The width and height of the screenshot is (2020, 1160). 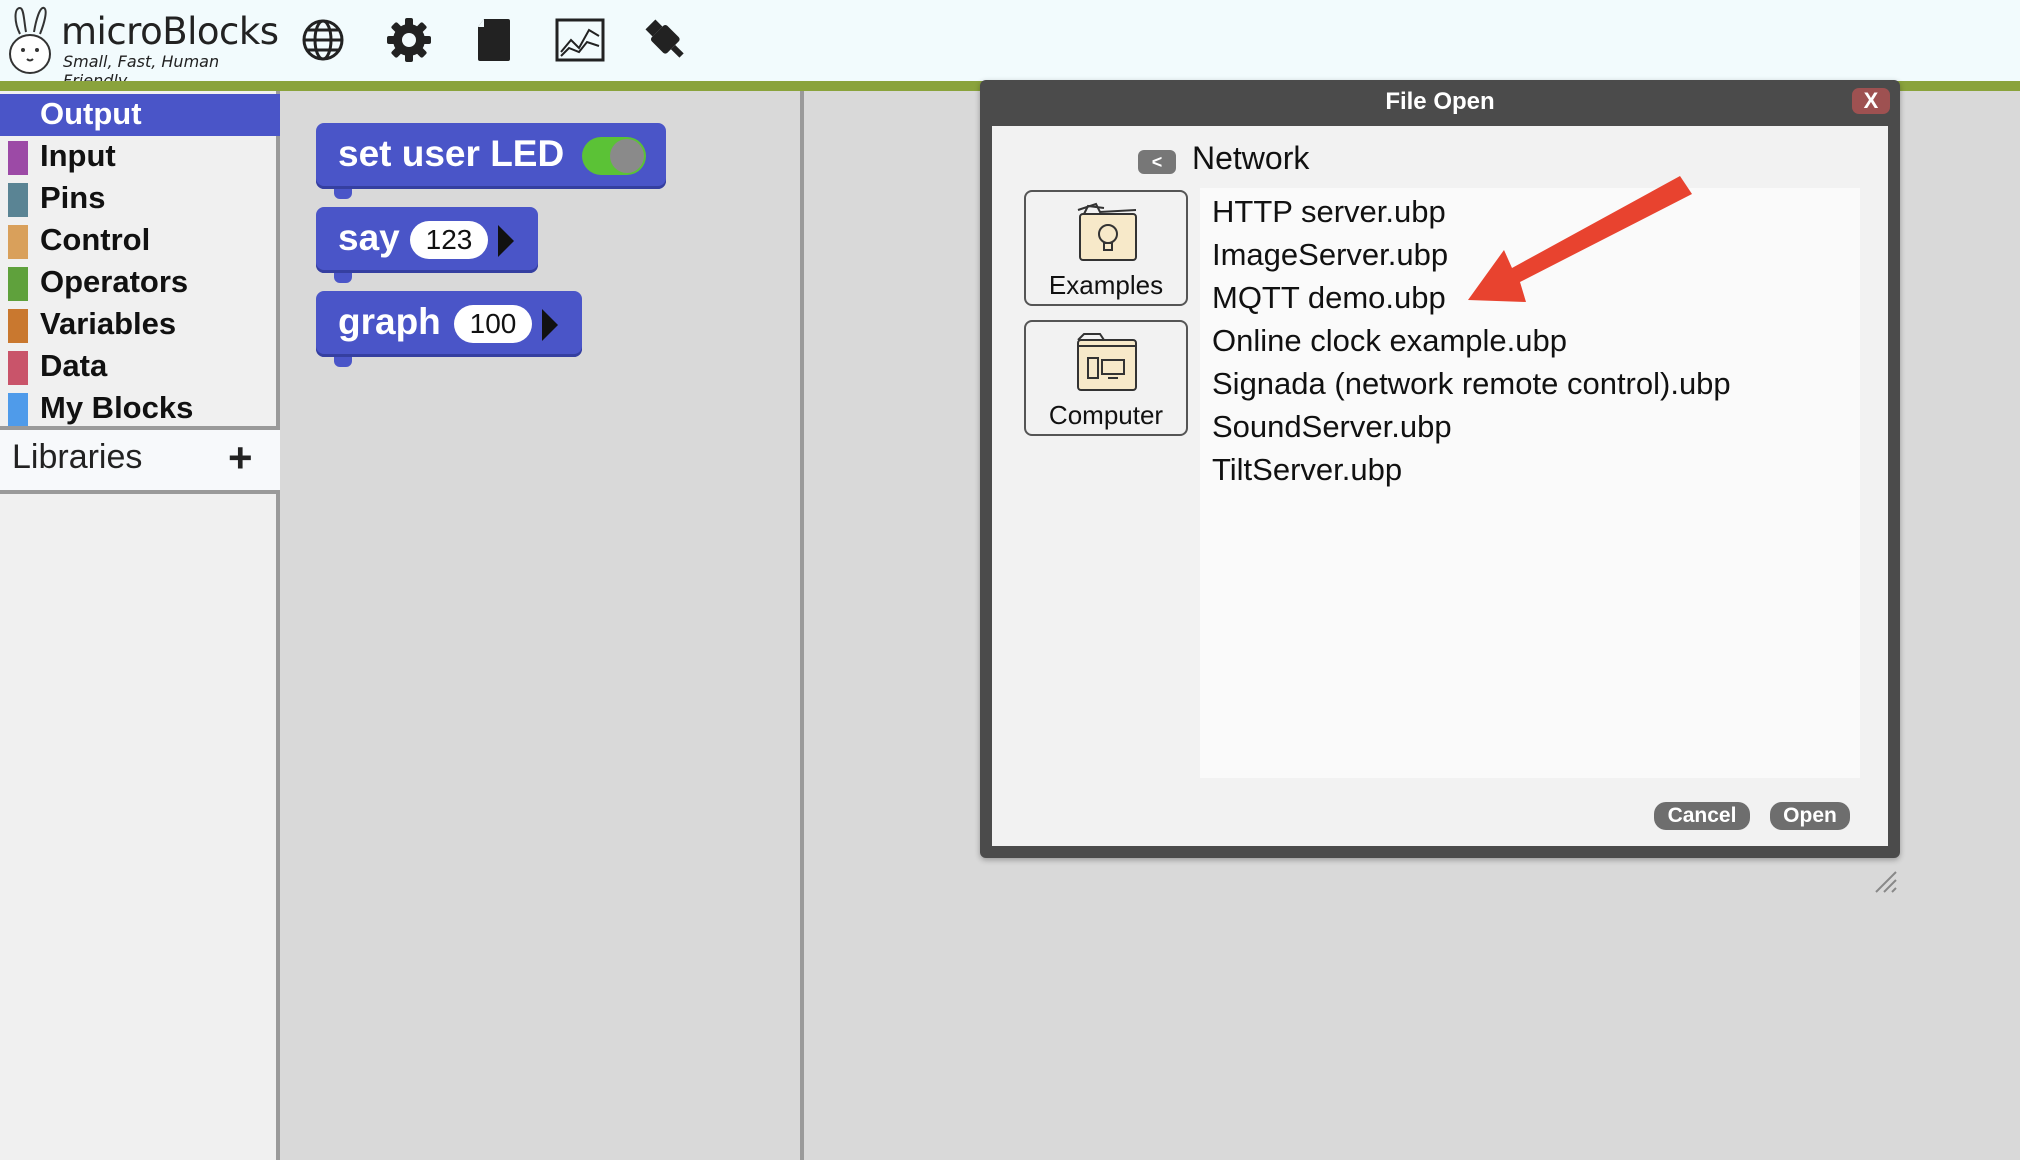 What do you see at coordinates (451, 153) in the screenshot?
I see `block-label: set user LED` at bounding box center [451, 153].